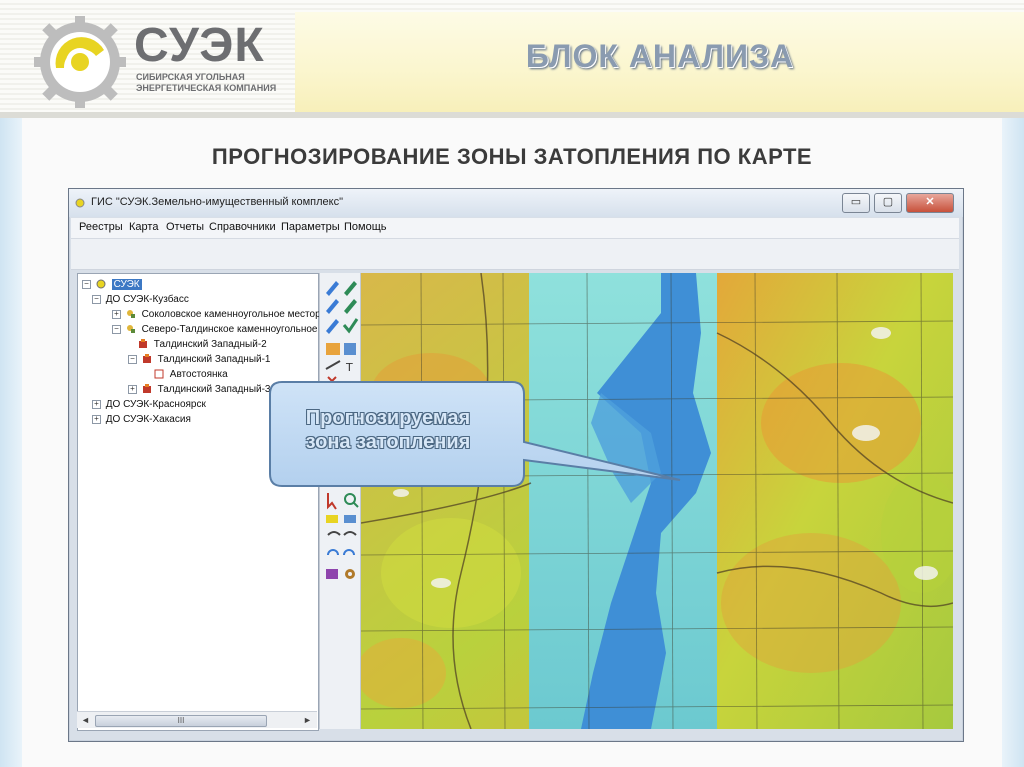 This screenshot has height=767, width=1024. I want to click on pointer-icon, so click(332, 501).